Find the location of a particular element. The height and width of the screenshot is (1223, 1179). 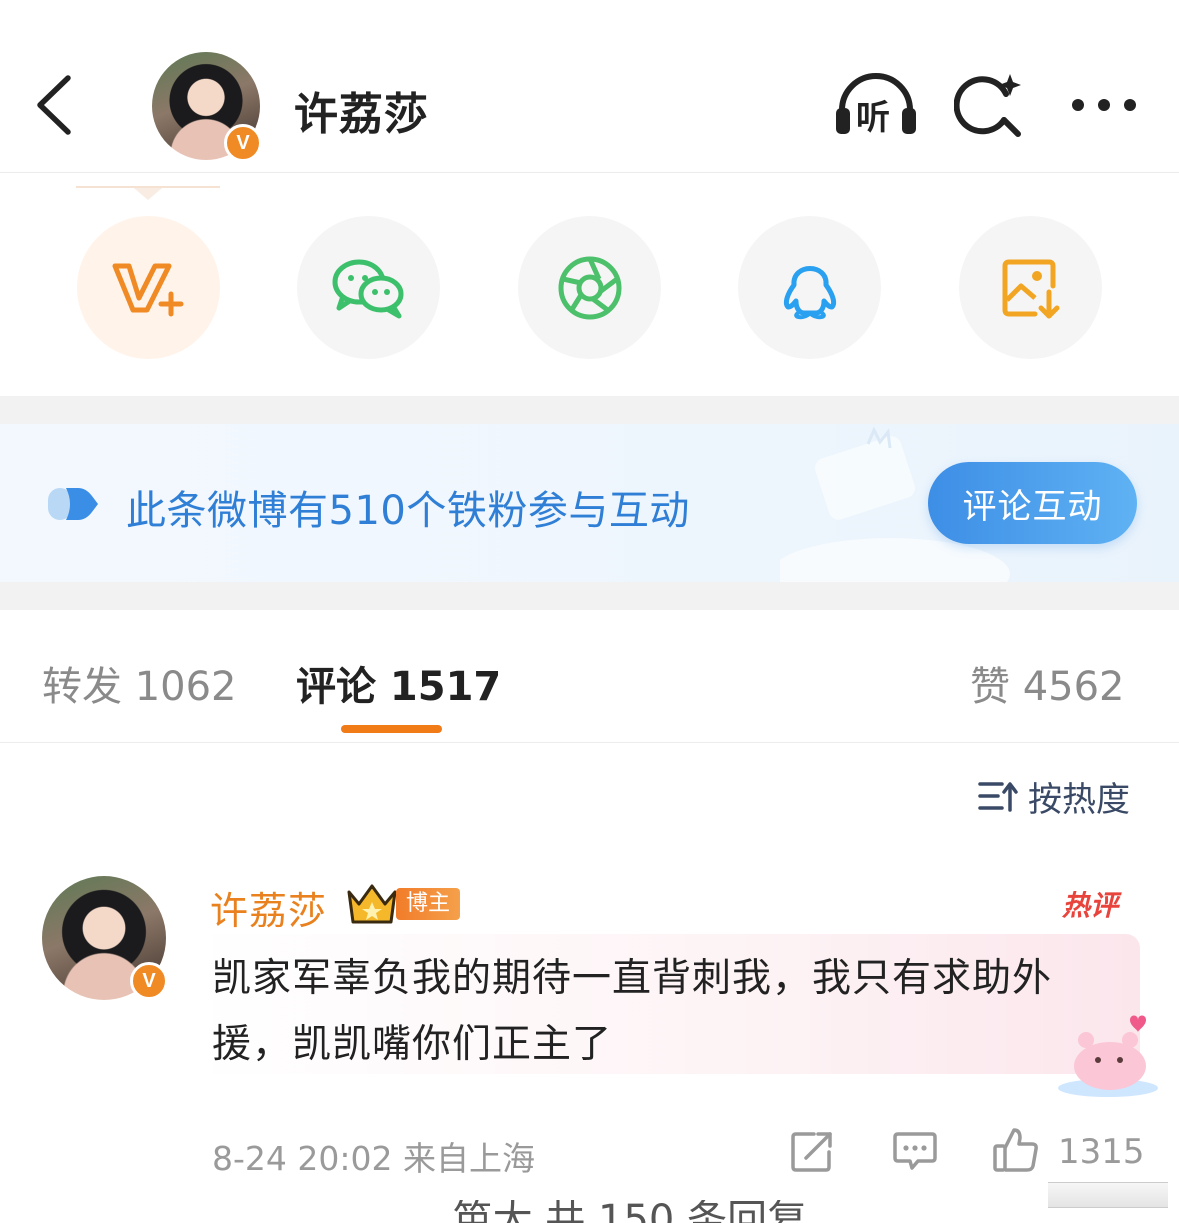

active-tab-indicator is located at coordinates (391, 729).